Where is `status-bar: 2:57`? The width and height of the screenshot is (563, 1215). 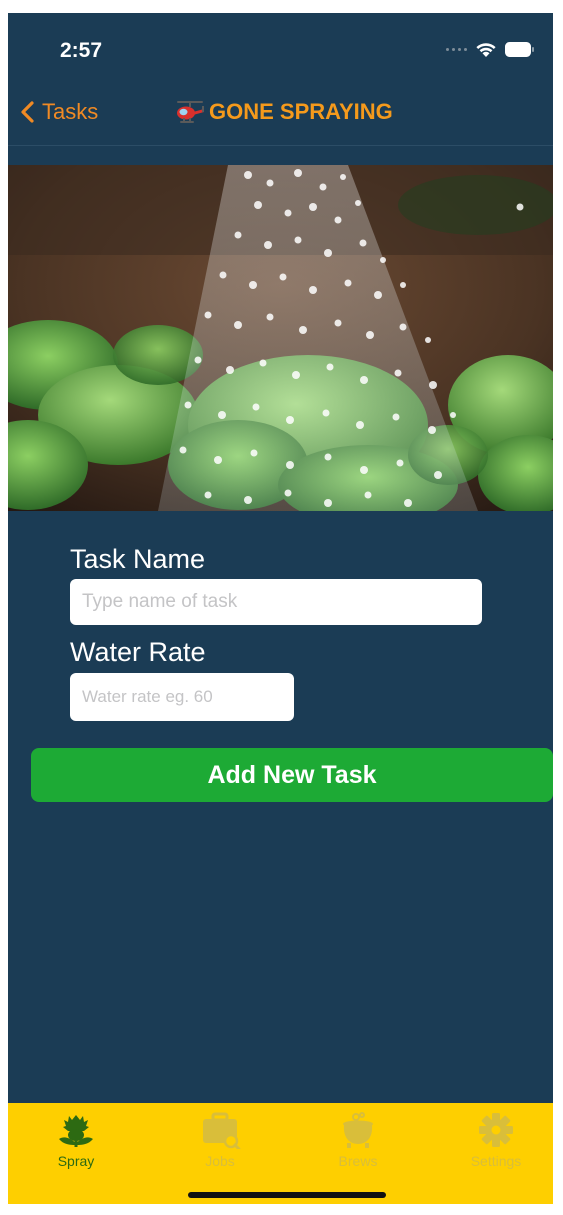 status-bar: 2:57 is located at coordinates (280, 48).